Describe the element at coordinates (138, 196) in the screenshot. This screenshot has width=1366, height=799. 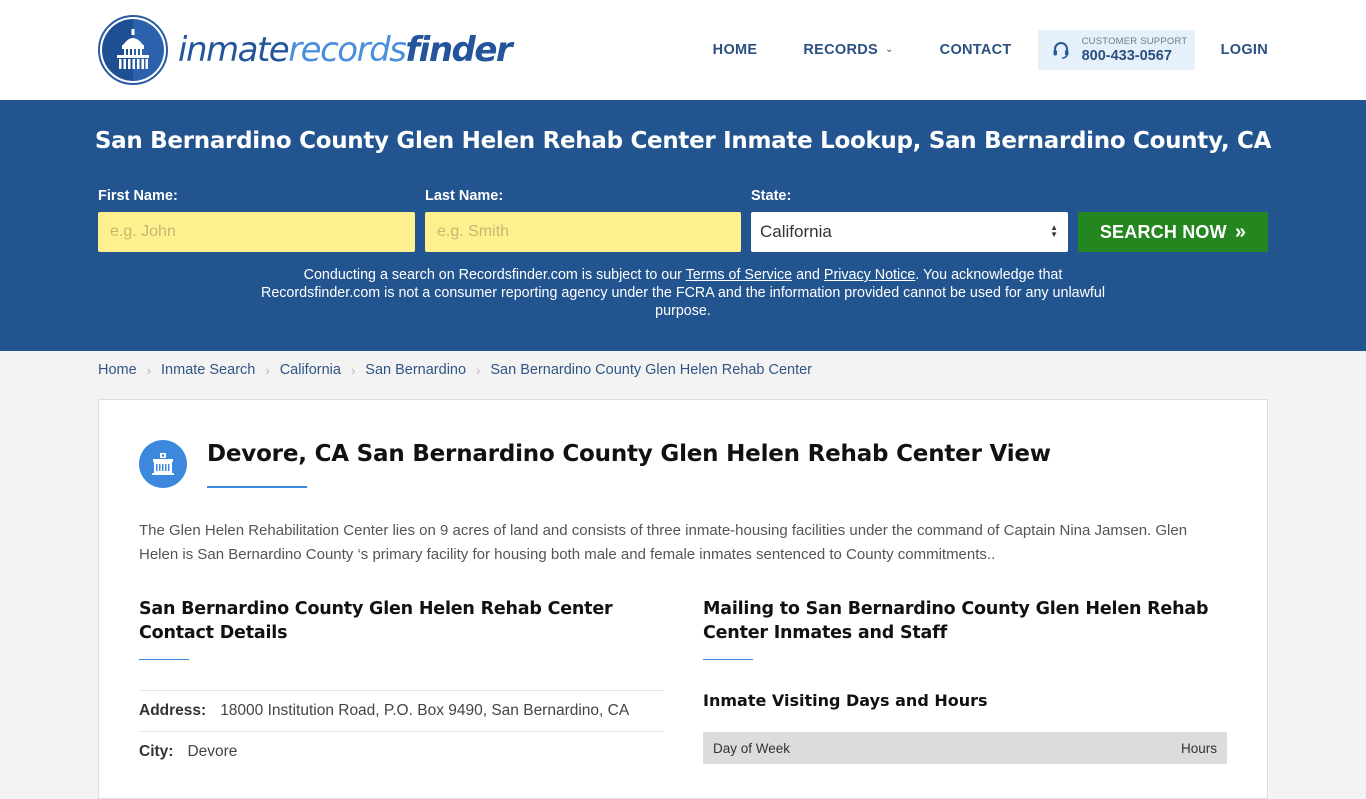
I see `first-name-label: First Name:` at that location.